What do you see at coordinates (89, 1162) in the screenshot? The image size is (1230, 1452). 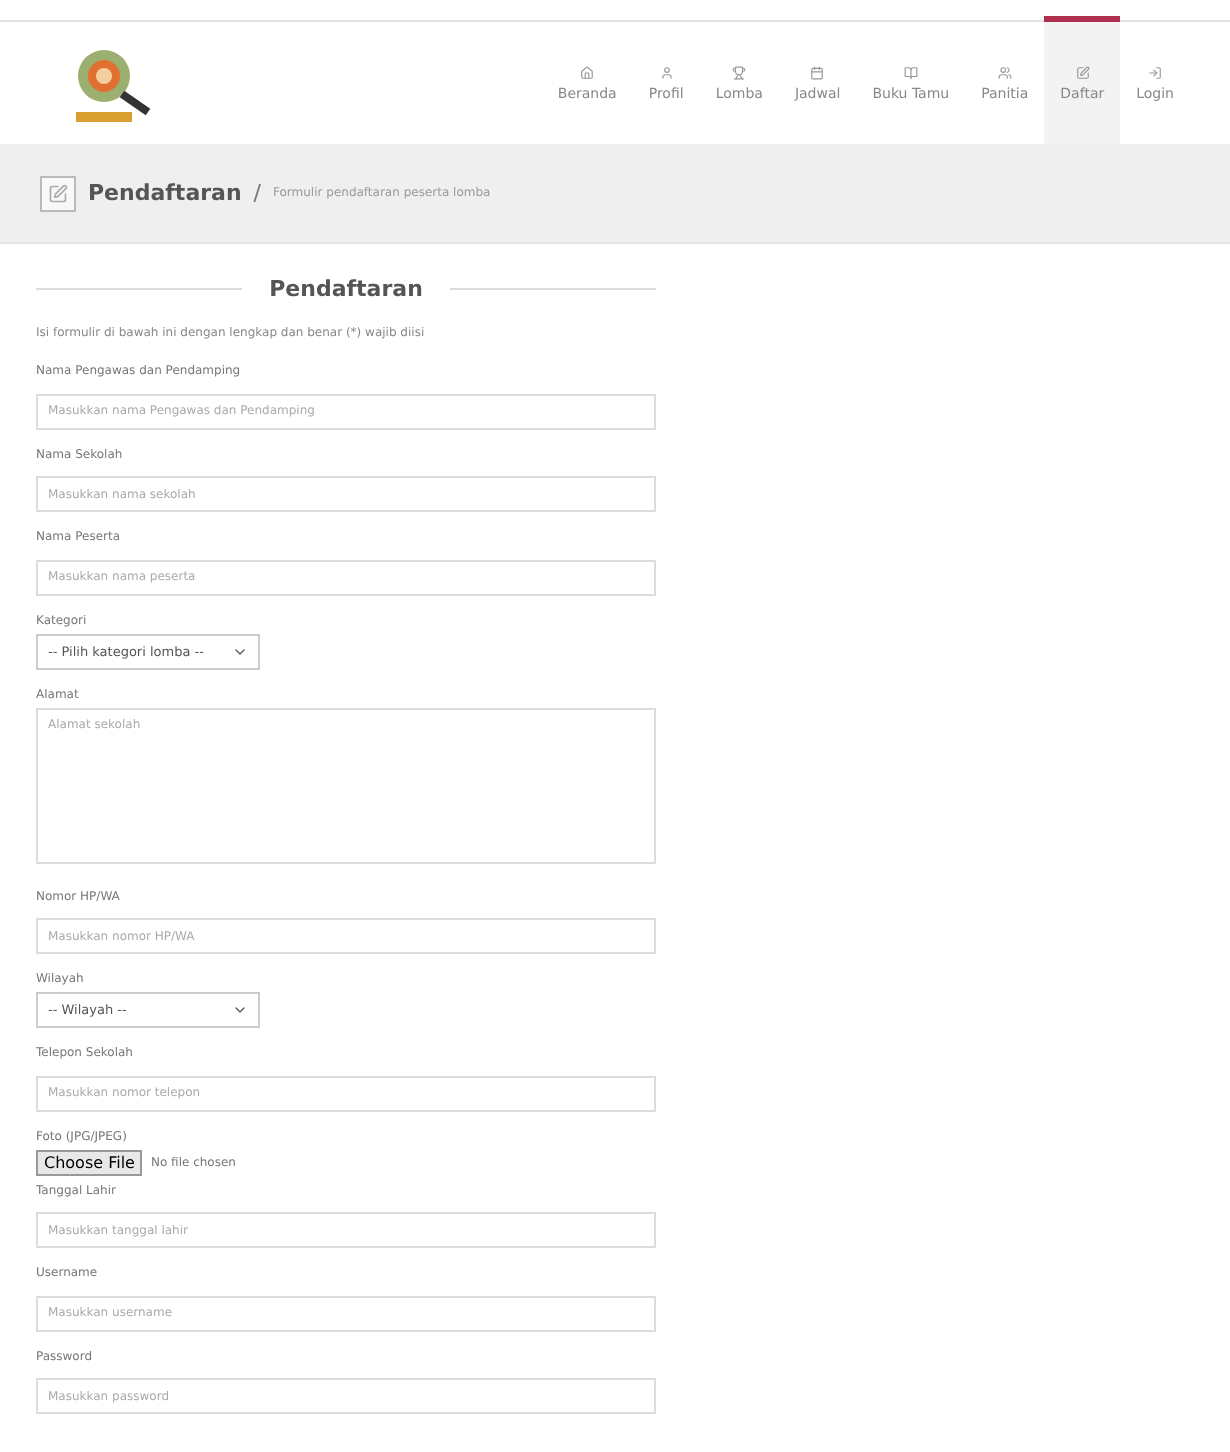 I see `choose-file-button: Choose File` at bounding box center [89, 1162].